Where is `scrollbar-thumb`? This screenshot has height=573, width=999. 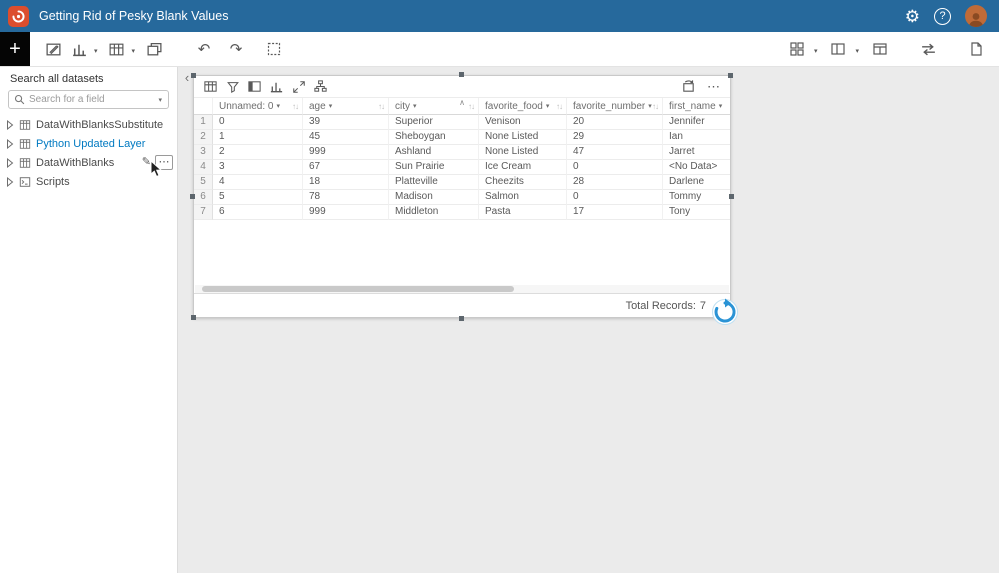 scrollbar-thumb is located at coordinates (358, 289).